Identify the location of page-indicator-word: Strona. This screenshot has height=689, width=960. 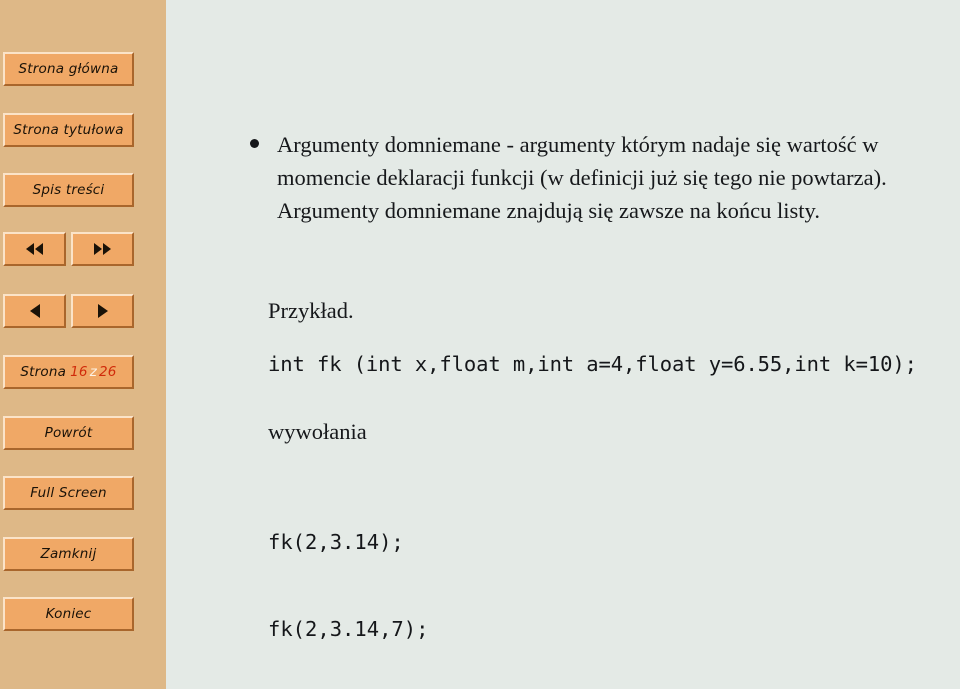
(43, 372).